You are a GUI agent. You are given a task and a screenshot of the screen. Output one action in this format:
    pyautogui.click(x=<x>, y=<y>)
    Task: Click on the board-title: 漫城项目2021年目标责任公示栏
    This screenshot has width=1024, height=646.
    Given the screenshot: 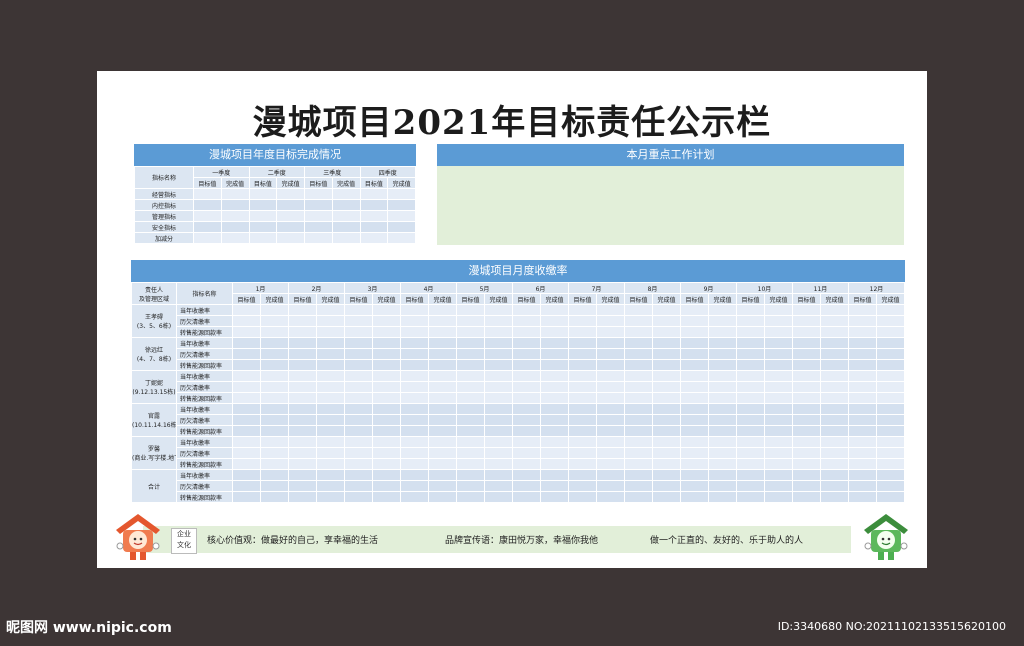 What is the action you would take?
    pyautogui.click(x=512, y=123)
    